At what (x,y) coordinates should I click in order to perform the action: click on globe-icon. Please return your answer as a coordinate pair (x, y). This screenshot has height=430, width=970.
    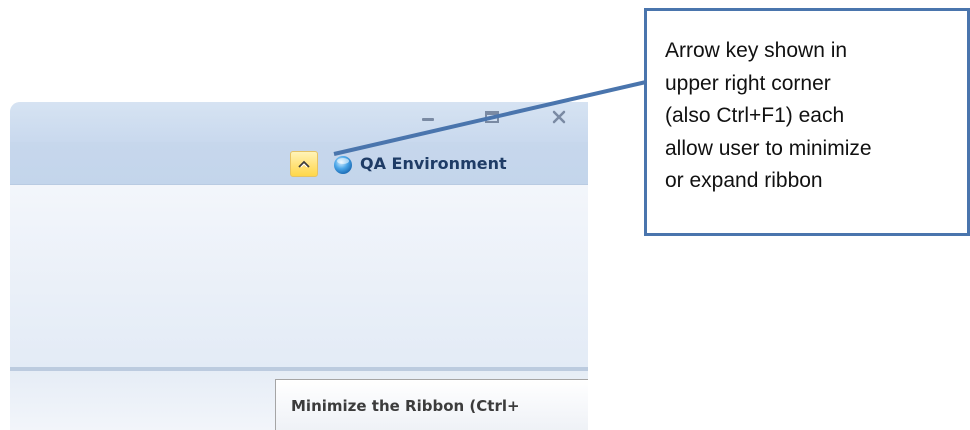
    Looking at the image, I should click on (343, 165).